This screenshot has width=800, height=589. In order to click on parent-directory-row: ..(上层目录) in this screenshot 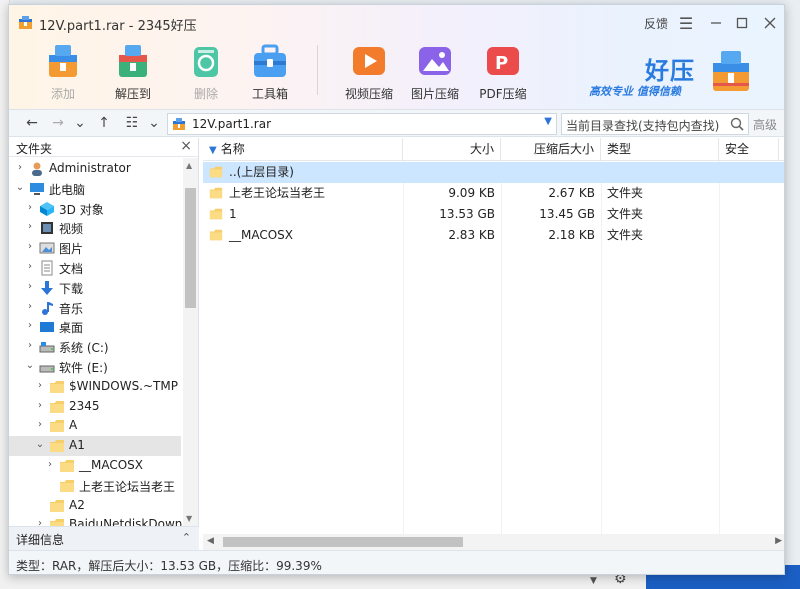, I will do `click(493, 172)`.